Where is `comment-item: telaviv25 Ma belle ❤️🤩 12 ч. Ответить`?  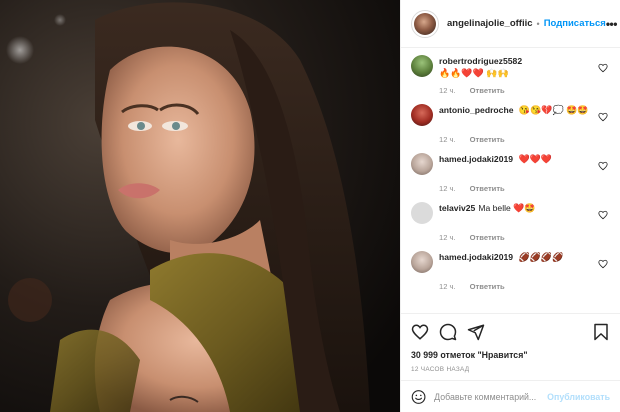
comment-item: telaviv25 Ma belle ❤️🤩 12 ч. Ответить is located at coordinates (510, 220).